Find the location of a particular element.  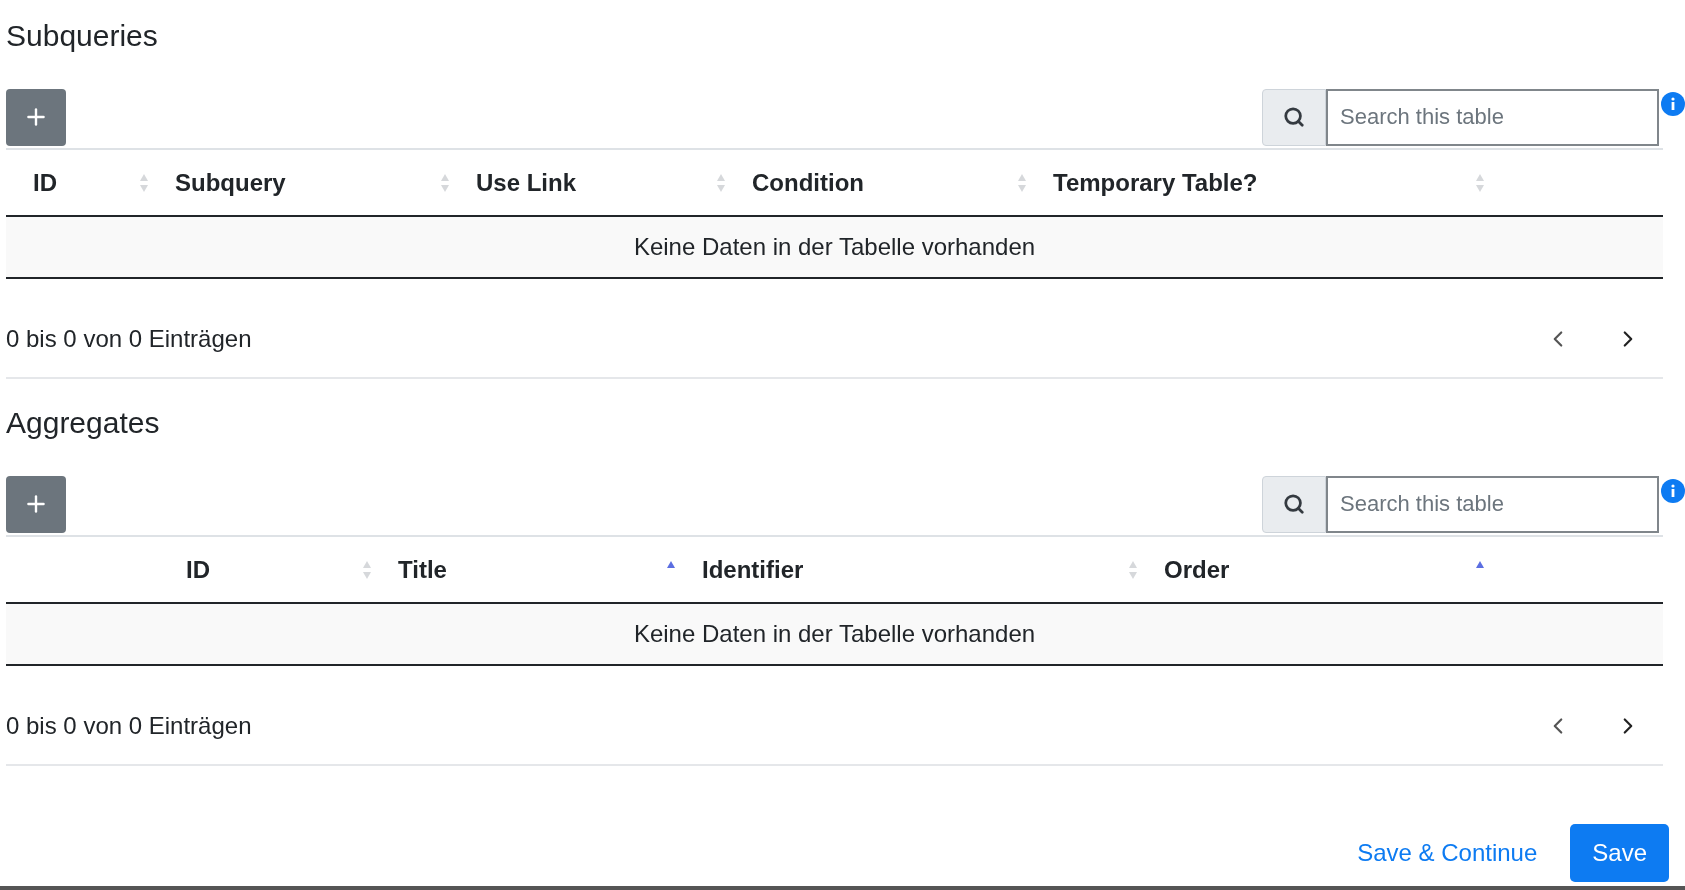

column-header: Title is located at coordinates (422, 569).